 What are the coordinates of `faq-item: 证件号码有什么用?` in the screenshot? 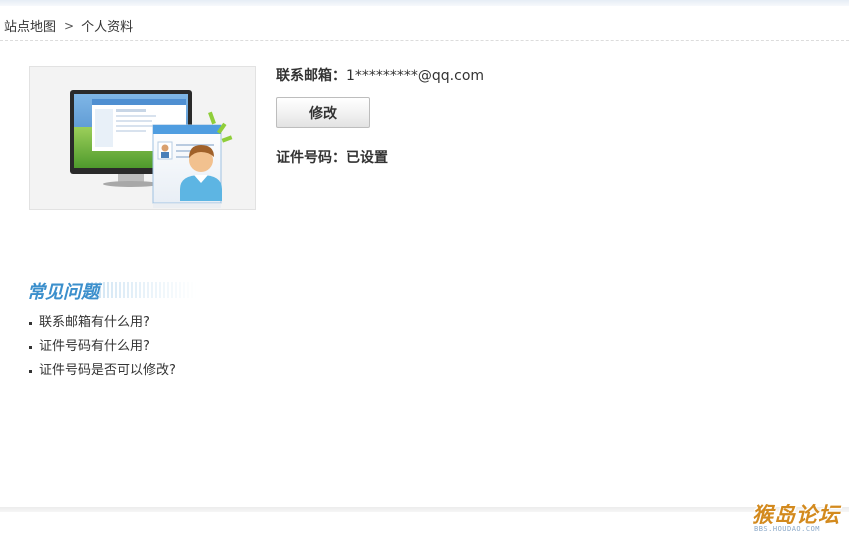 It's located at (102, 347).